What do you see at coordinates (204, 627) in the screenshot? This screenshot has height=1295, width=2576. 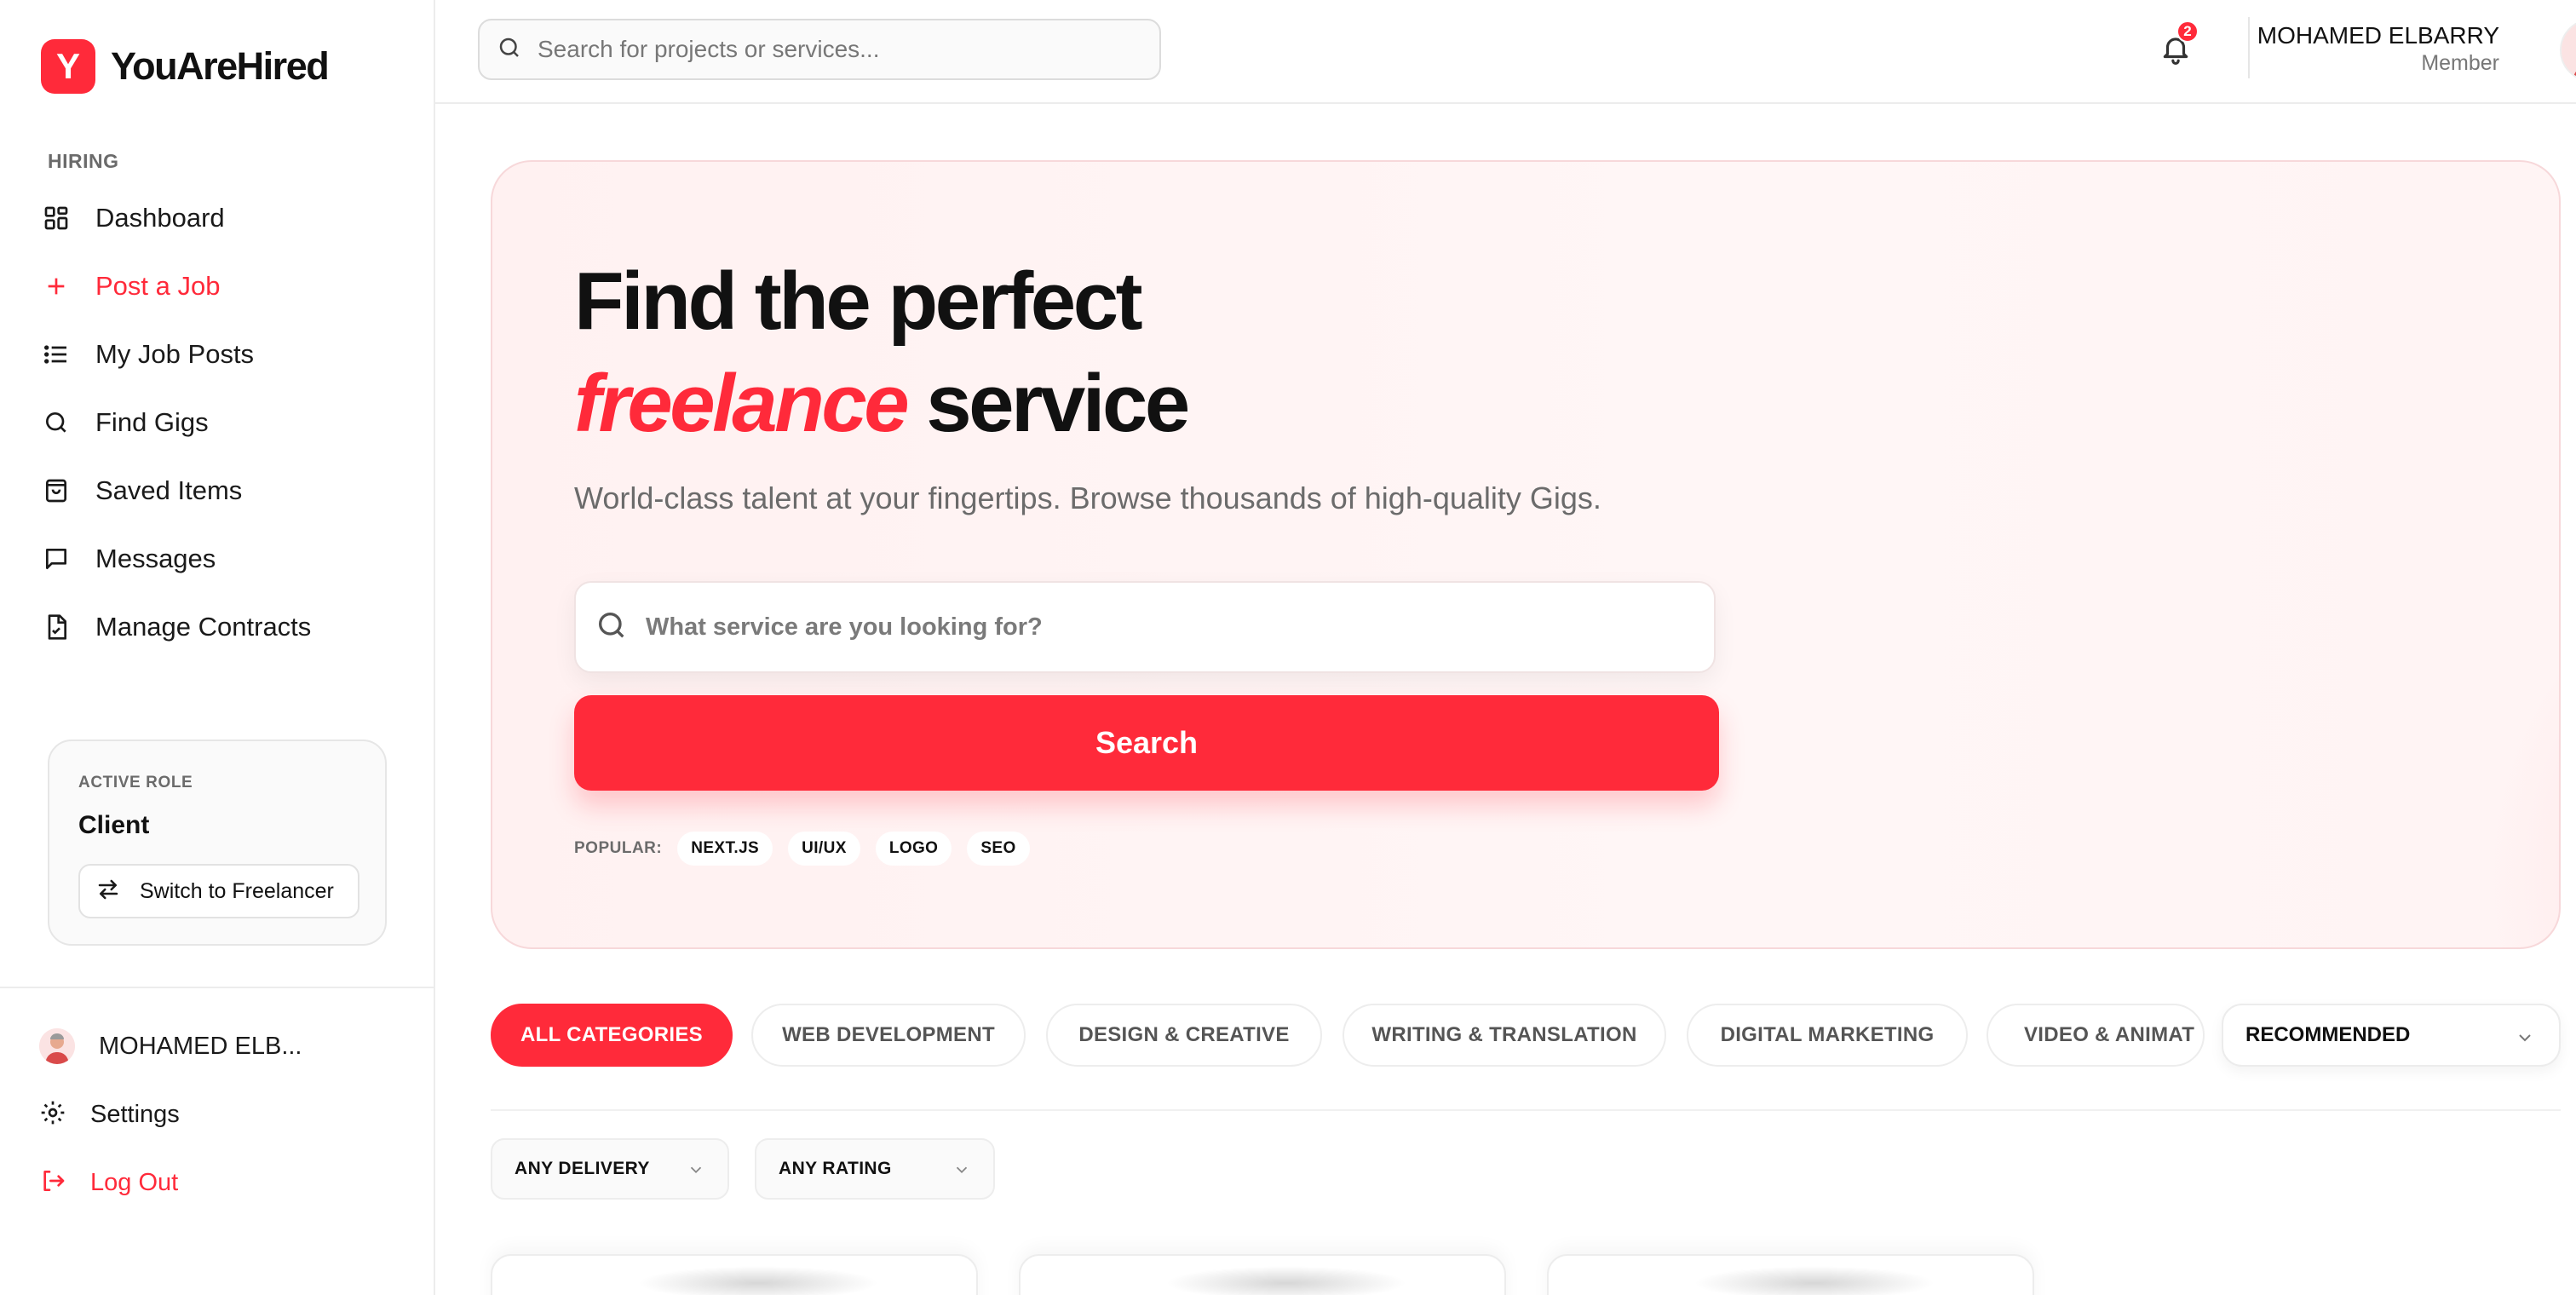 I see `sidebar-item-label: Manage Contracts` at bounding box center [204, 627].